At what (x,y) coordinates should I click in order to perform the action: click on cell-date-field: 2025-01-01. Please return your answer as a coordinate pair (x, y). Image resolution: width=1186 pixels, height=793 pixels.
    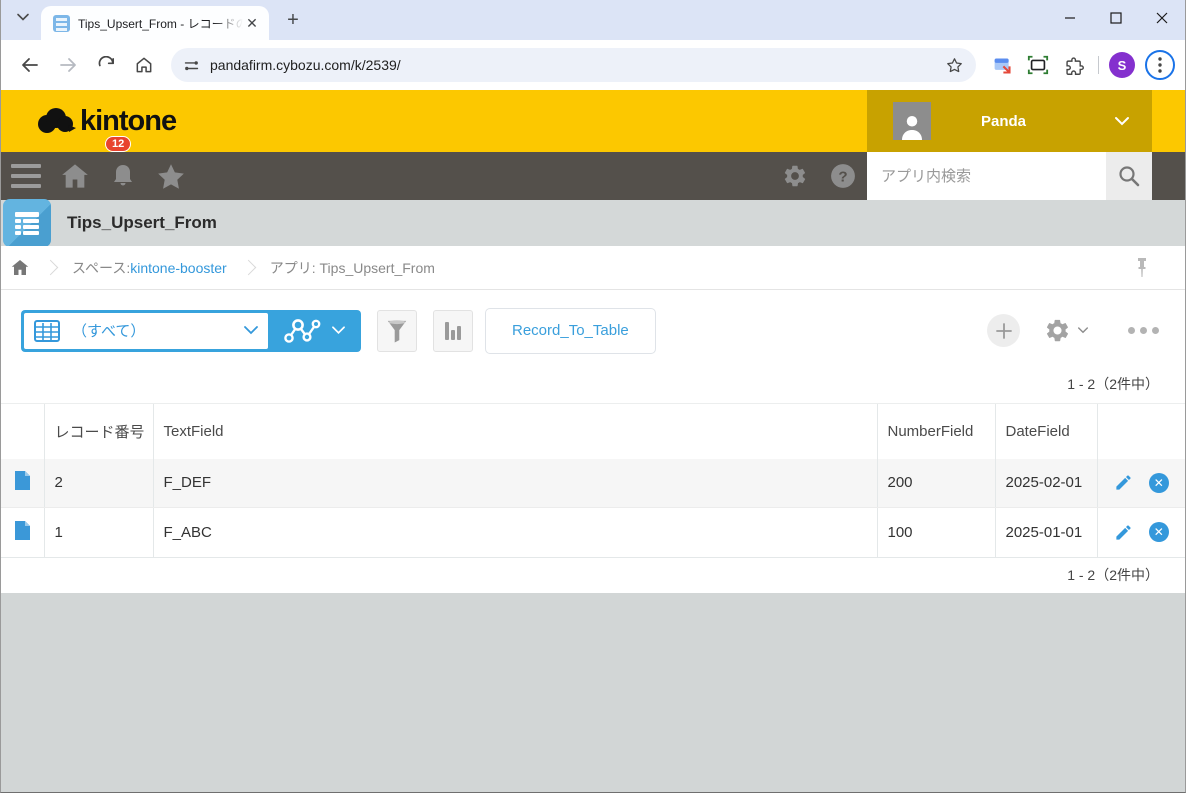
    Looking at the image, I should click on (1045, 532).